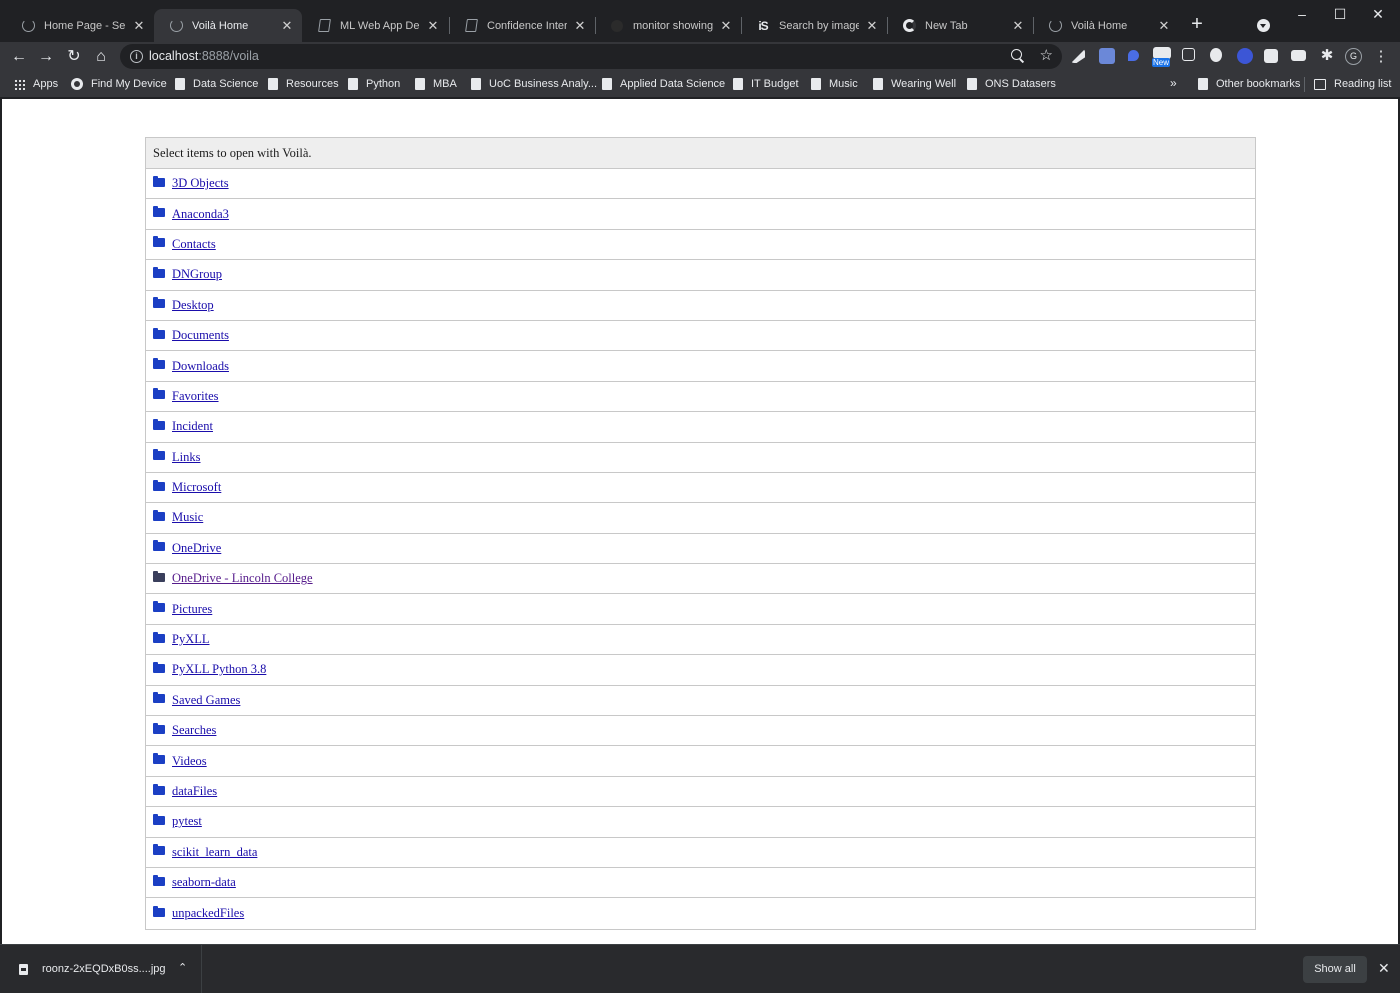 The image size is (1400, 993). I want to click on home-button: ⌂, so click(101, 57).